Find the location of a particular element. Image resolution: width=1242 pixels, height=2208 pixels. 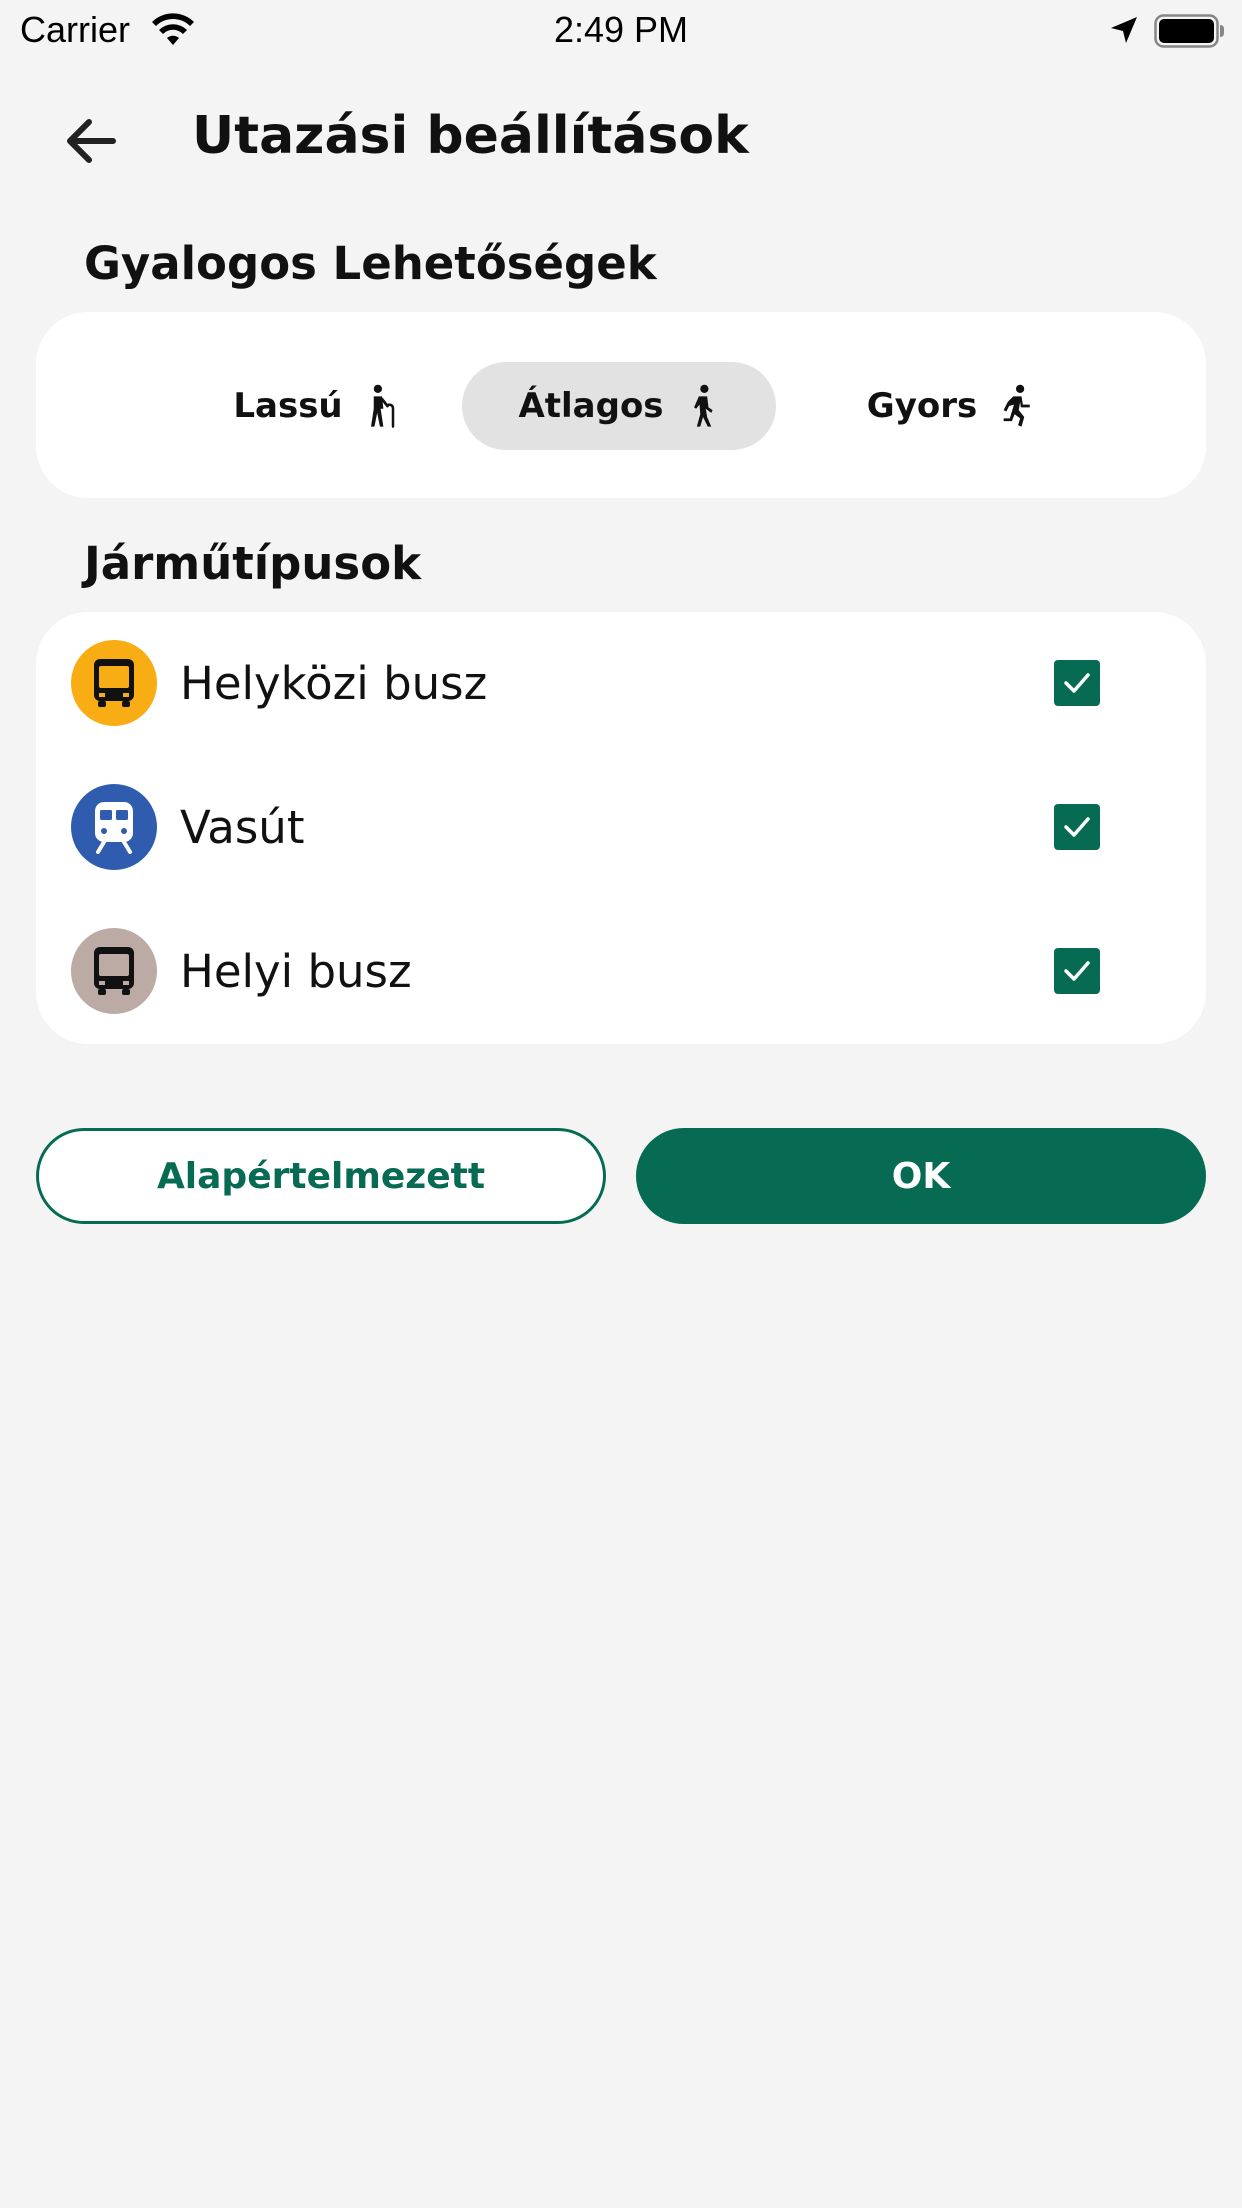

local-bus-checkbox is located at coordinates (1077, 971).